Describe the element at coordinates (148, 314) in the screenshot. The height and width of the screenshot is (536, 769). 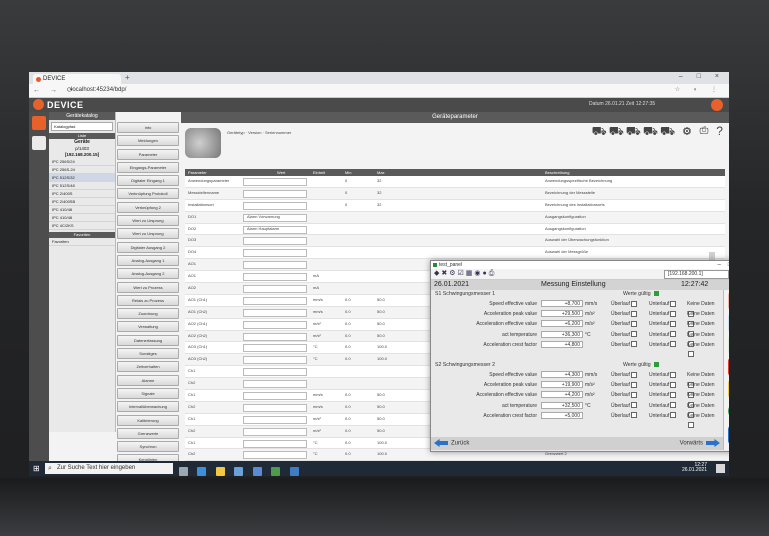
I see `menu-item: Zuordnung` at that location.